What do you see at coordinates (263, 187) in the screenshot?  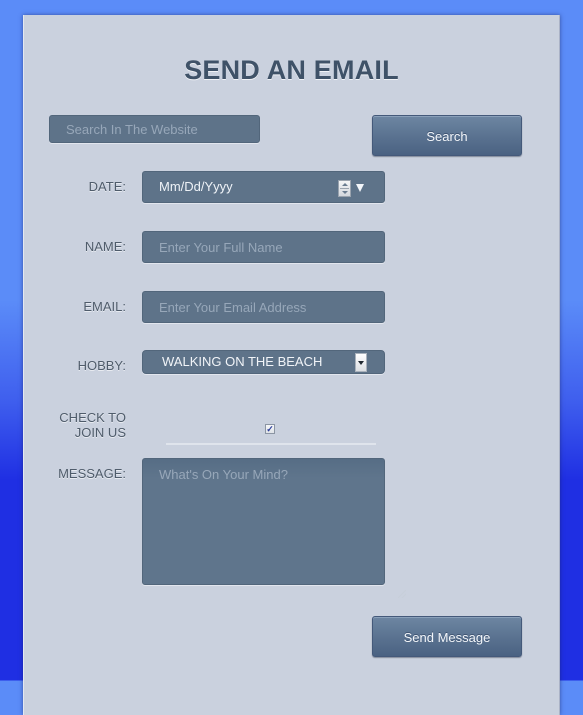 I see `date-field: Mm/Dd/Yyyy` at bounding box center [263, 187].